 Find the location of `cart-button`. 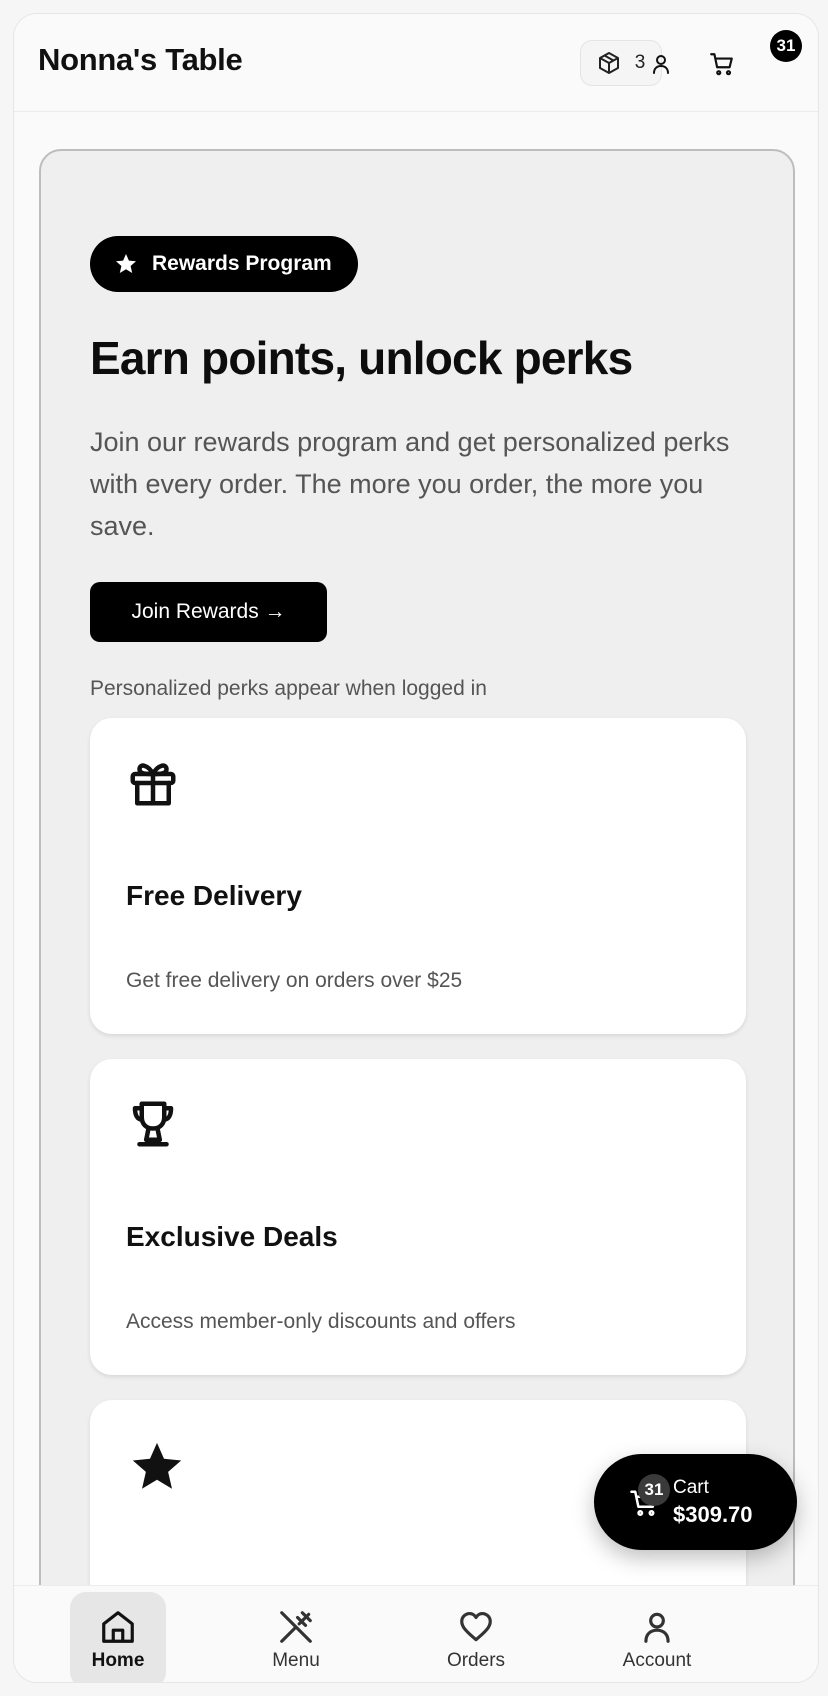

cart-button is located at coordinates (722, 64).